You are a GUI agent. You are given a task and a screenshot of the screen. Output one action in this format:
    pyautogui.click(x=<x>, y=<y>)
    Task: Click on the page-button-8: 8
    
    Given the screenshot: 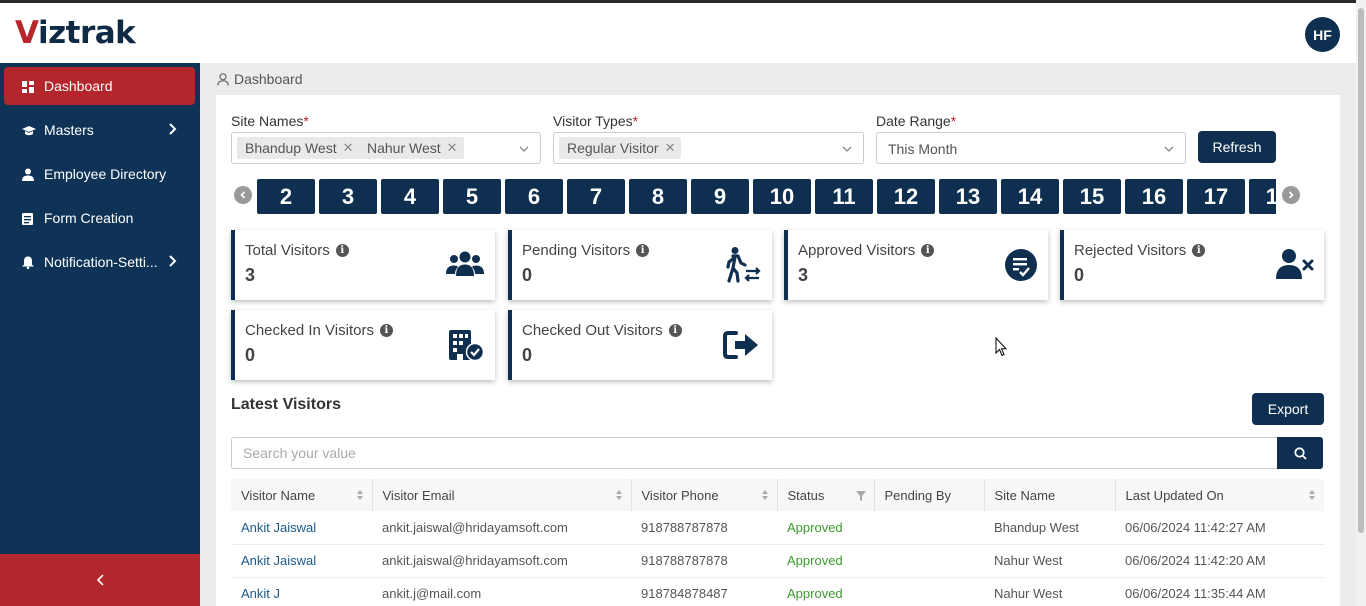 What is the action you would take?
    pyautogui.click(x=658, y=196)
    